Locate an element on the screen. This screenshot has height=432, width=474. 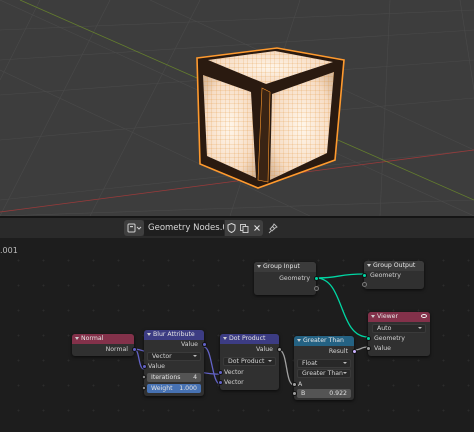
node-editor-icon is located at coordinates (134, 228).